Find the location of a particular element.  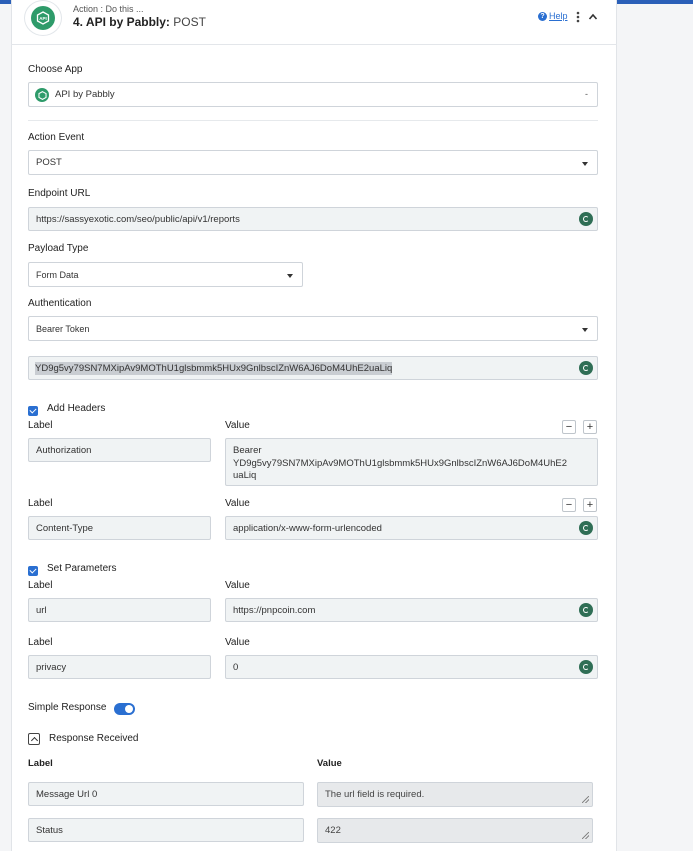

payload-type-select: Form Data is located at coordinates (165, 274).